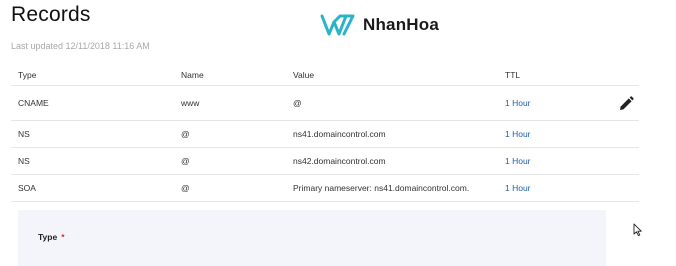 This screenshot has width=676, height=266. What do you see at coordinates (325, 103) in the screenshot?
I see `table-row: CNAME www @ 1 Hour` at bounding box center [325, 103].